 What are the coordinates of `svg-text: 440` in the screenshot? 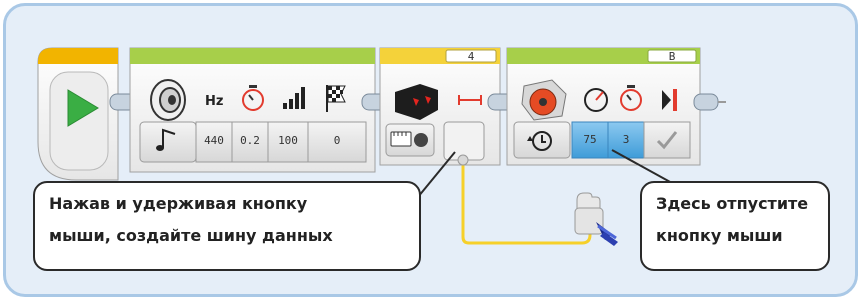 It's located at (214, 140).